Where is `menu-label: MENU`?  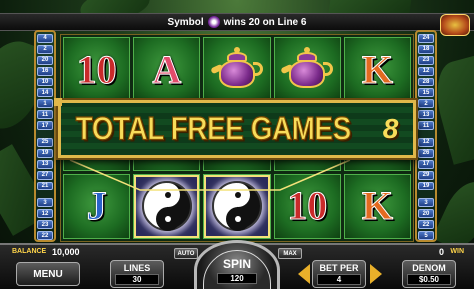 menu-label: MENU is located at coordinates (48, 274).